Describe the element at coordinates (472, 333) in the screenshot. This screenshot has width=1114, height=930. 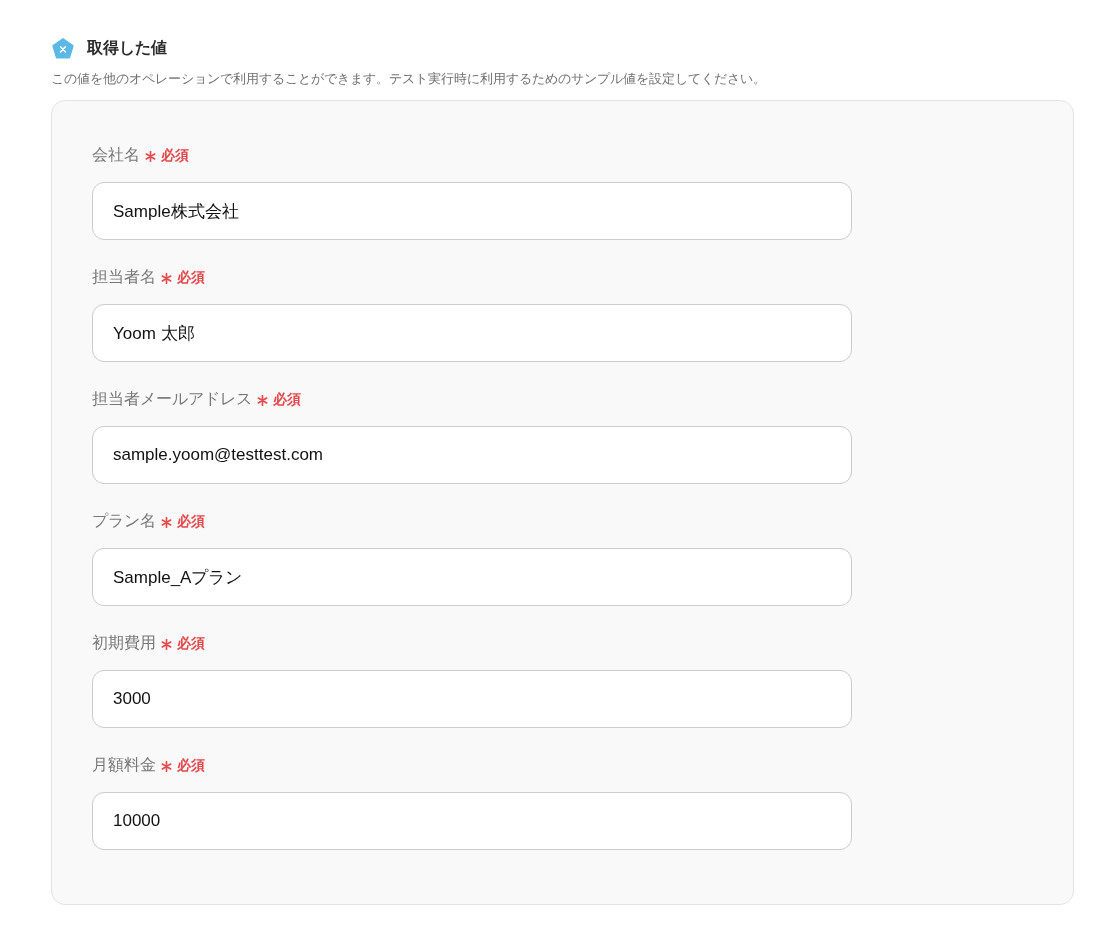
I see `input-field: Yoom 太郎` at that location.